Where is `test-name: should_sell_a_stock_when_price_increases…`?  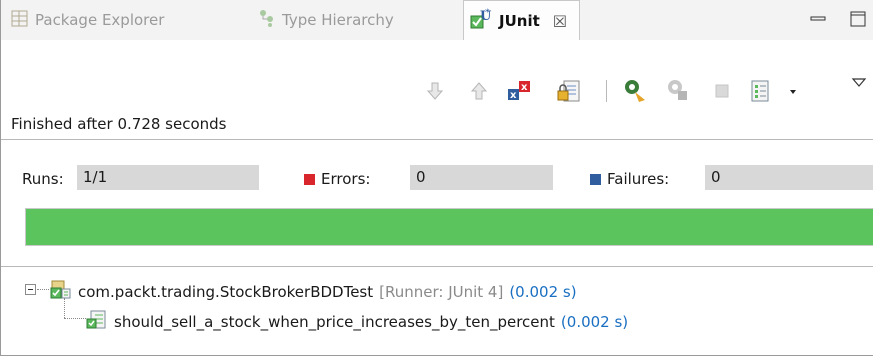
test-name: should_sell_a_stock_when_price_increases… is located at coordinates (334, 322).